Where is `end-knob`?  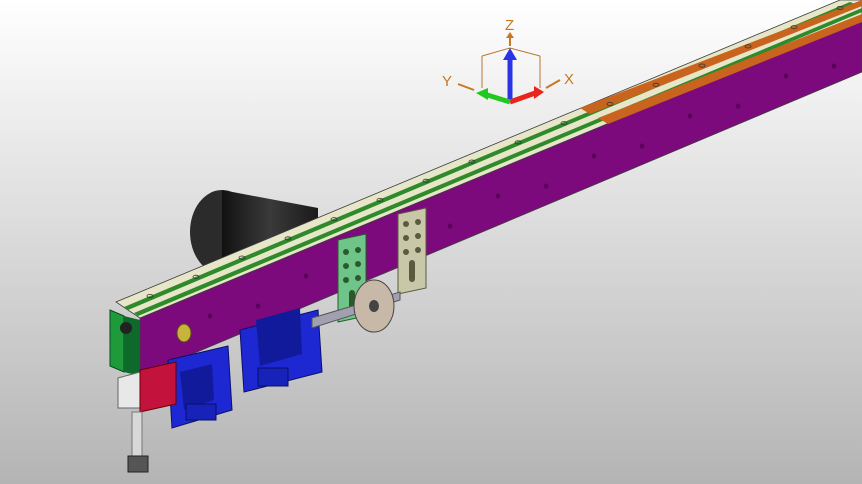 end-knob is located at coordinates (126, 328).